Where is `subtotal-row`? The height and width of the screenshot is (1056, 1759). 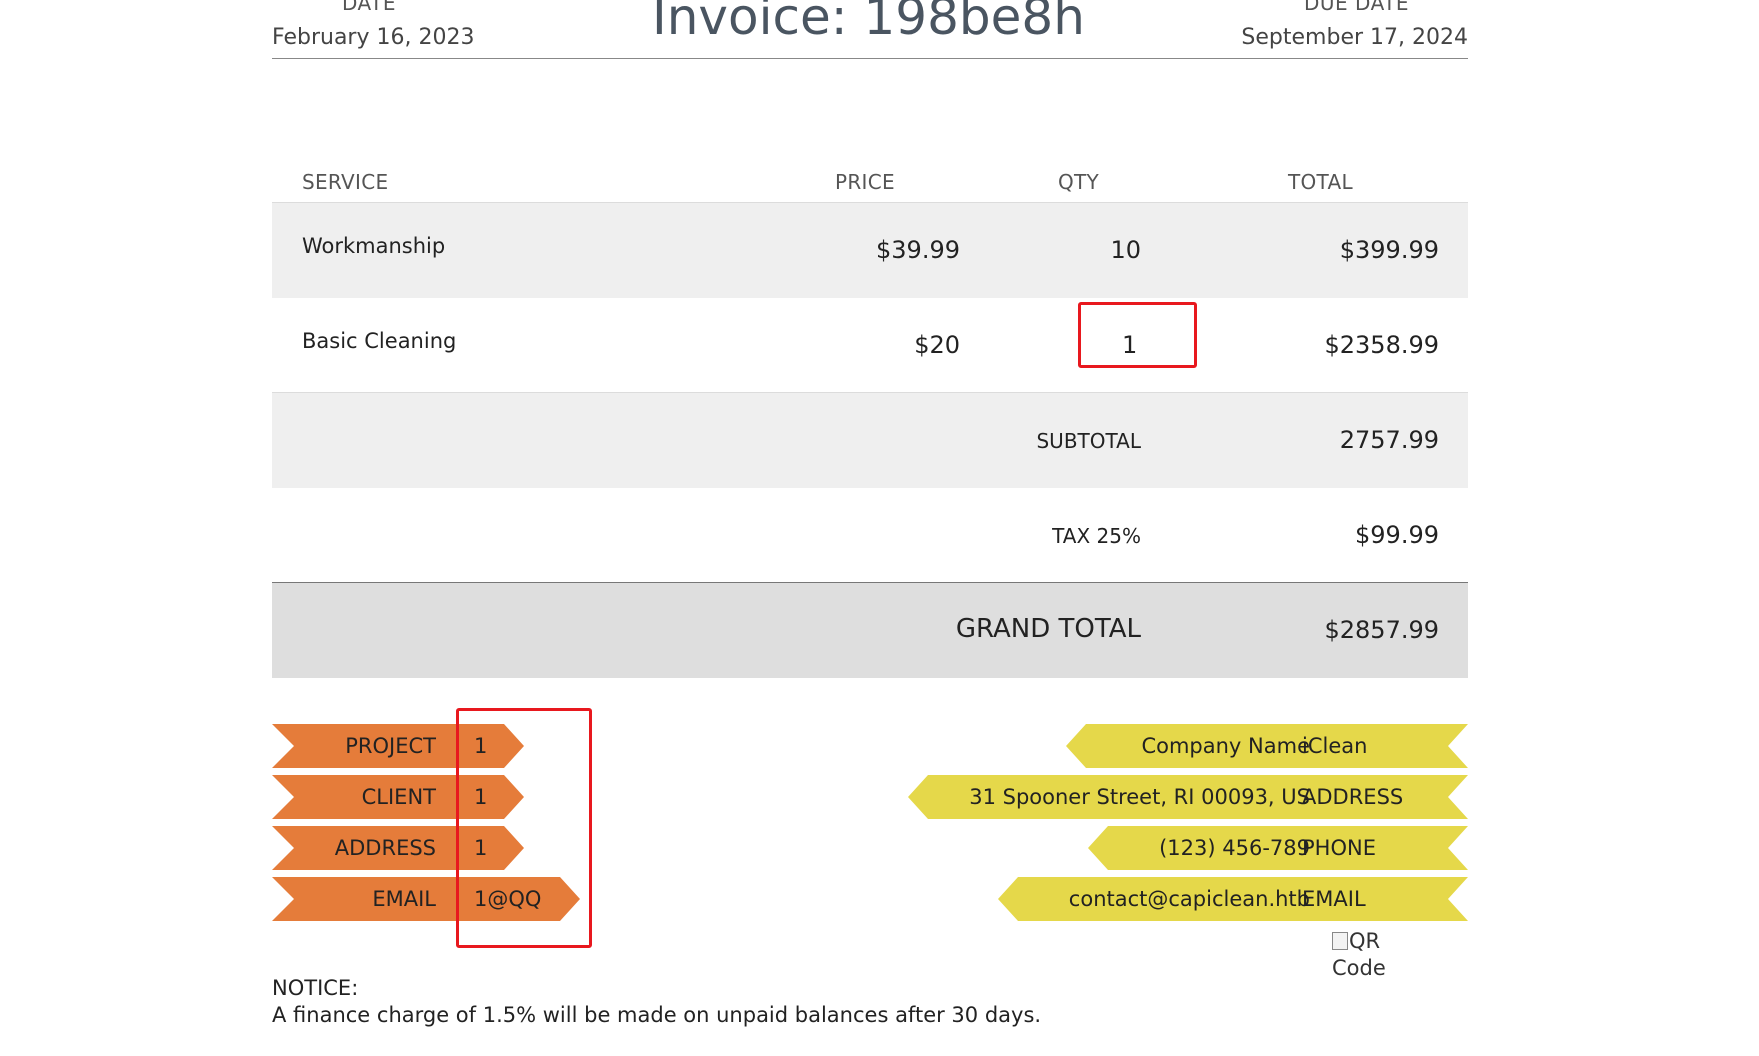 subtotal-row is located at coordinates (870, 440).